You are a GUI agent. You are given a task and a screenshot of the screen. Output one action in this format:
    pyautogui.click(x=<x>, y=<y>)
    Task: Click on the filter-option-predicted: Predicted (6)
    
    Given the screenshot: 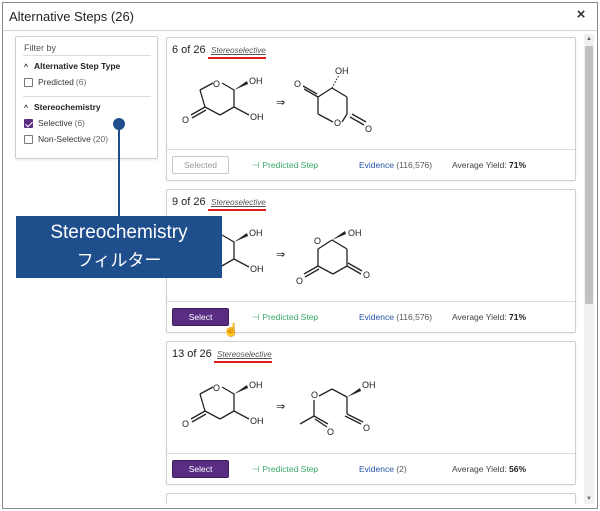 What is the action you would take?
    pyautogui.click(x=55, y=82)
    